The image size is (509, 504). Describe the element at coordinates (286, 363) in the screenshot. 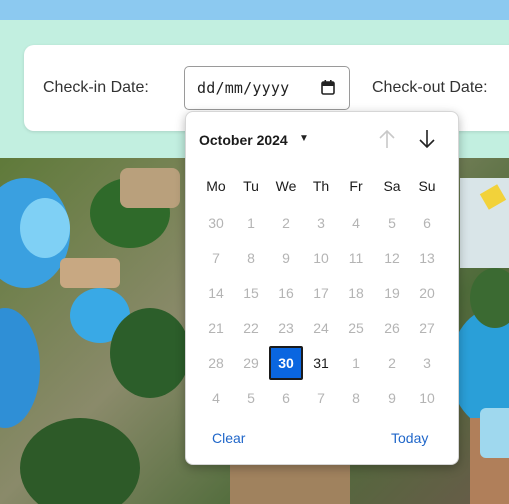

I see `calendar-day-selected: 30` at that location.